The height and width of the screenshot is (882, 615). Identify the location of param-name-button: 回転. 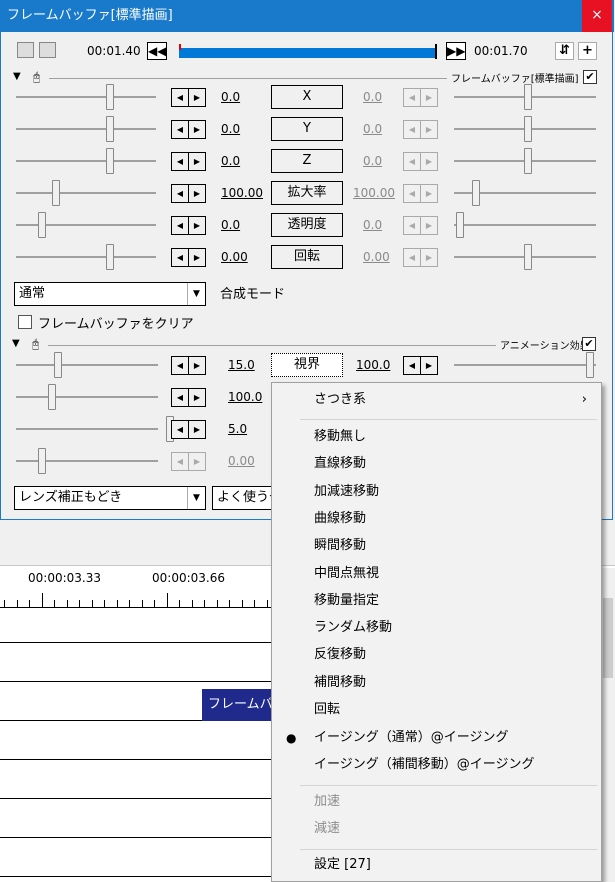
(307, 257).